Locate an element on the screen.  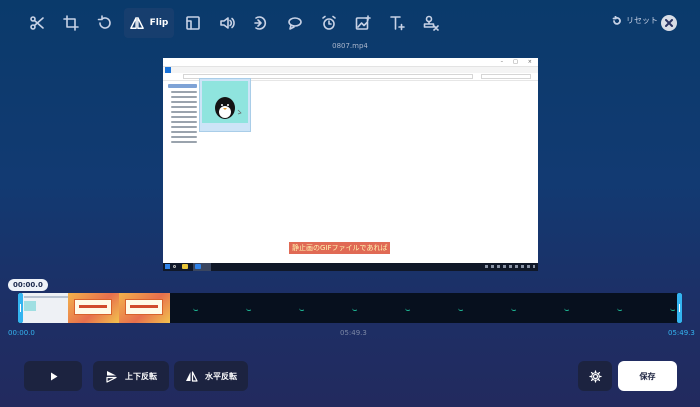
taskbar-app-icon is located at coordinates (198, 266).